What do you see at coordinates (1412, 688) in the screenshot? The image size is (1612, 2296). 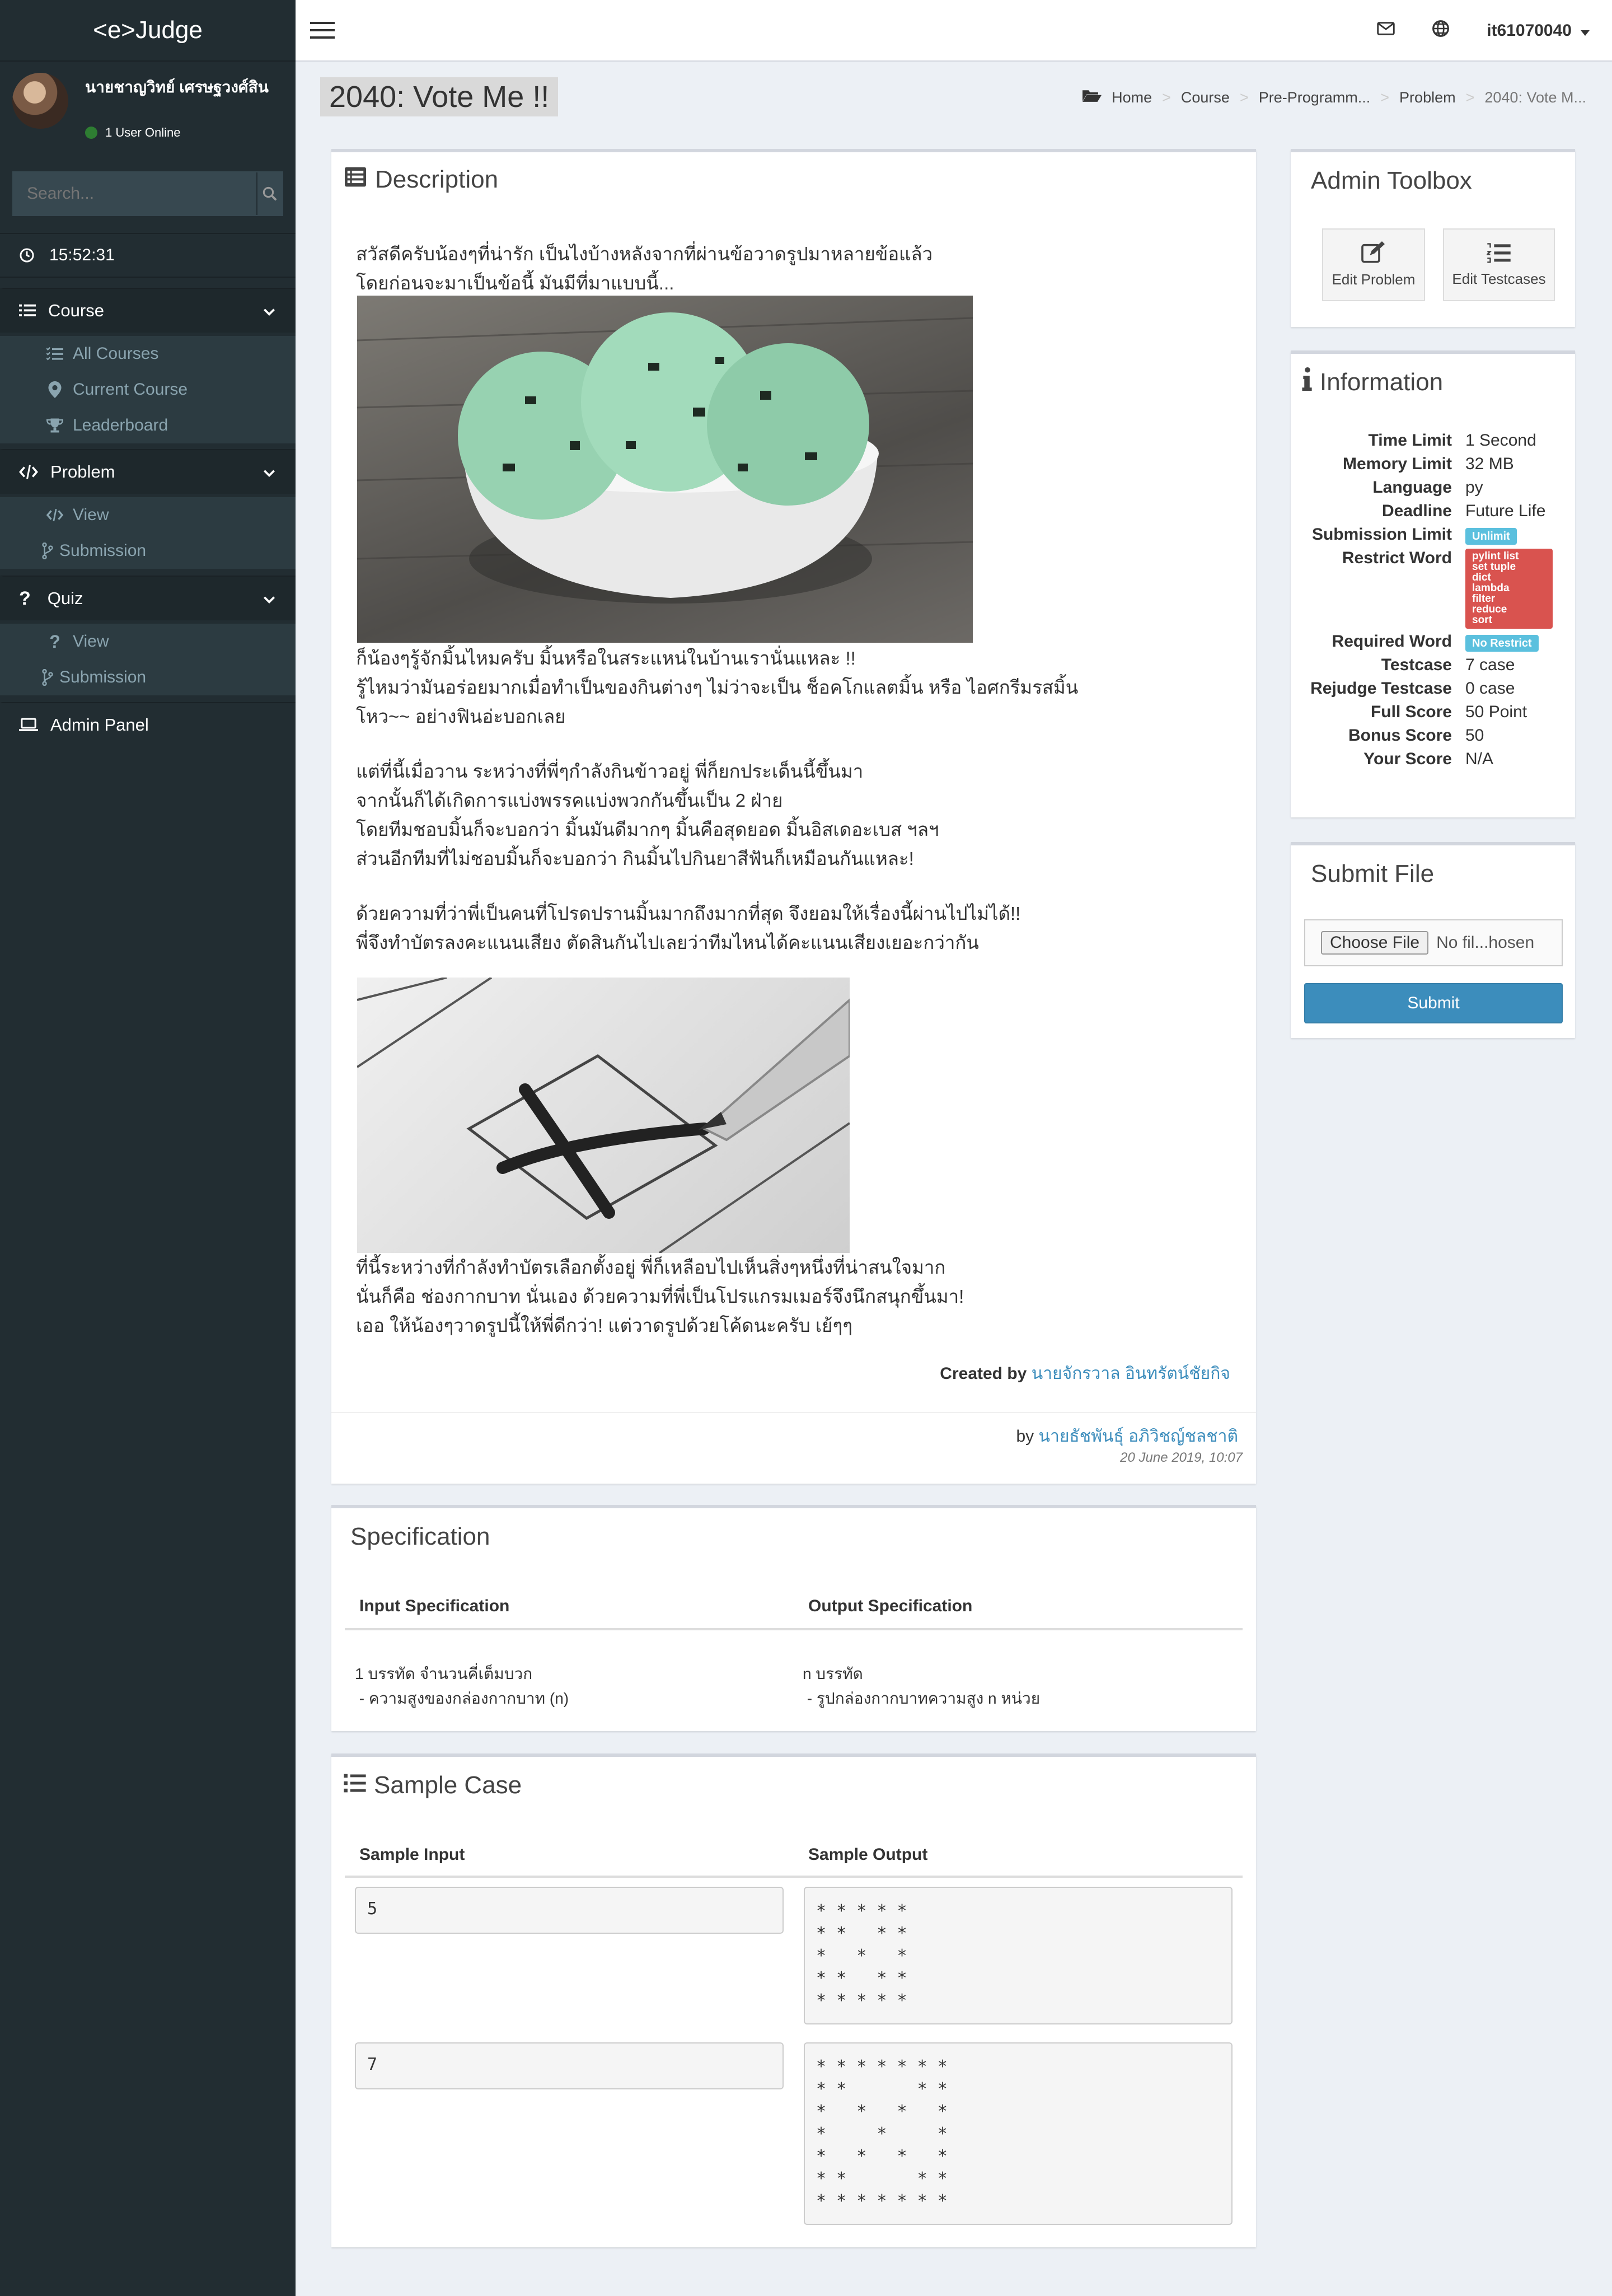 I see `info-row: Rejudge Testcase 0 case` at bounding box center [1412, 688].